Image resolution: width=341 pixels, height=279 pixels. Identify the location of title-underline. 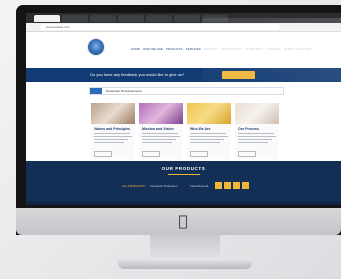
(184, 174).